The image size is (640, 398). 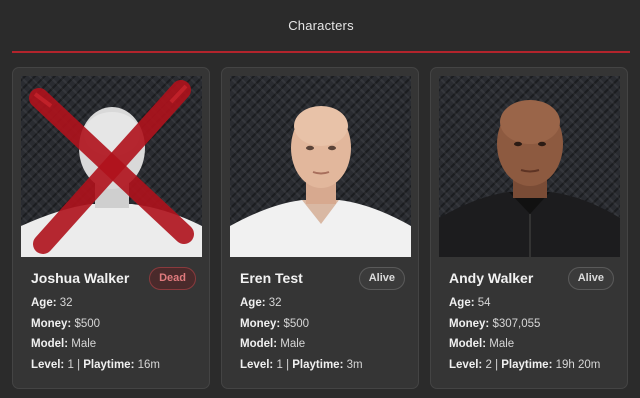 What do you see at coordinates (525, 364) in the screenshot?
I see `level-playtime-line: Level: 2 | Playtime: 19h 20m` at bounding box center [525, 364].